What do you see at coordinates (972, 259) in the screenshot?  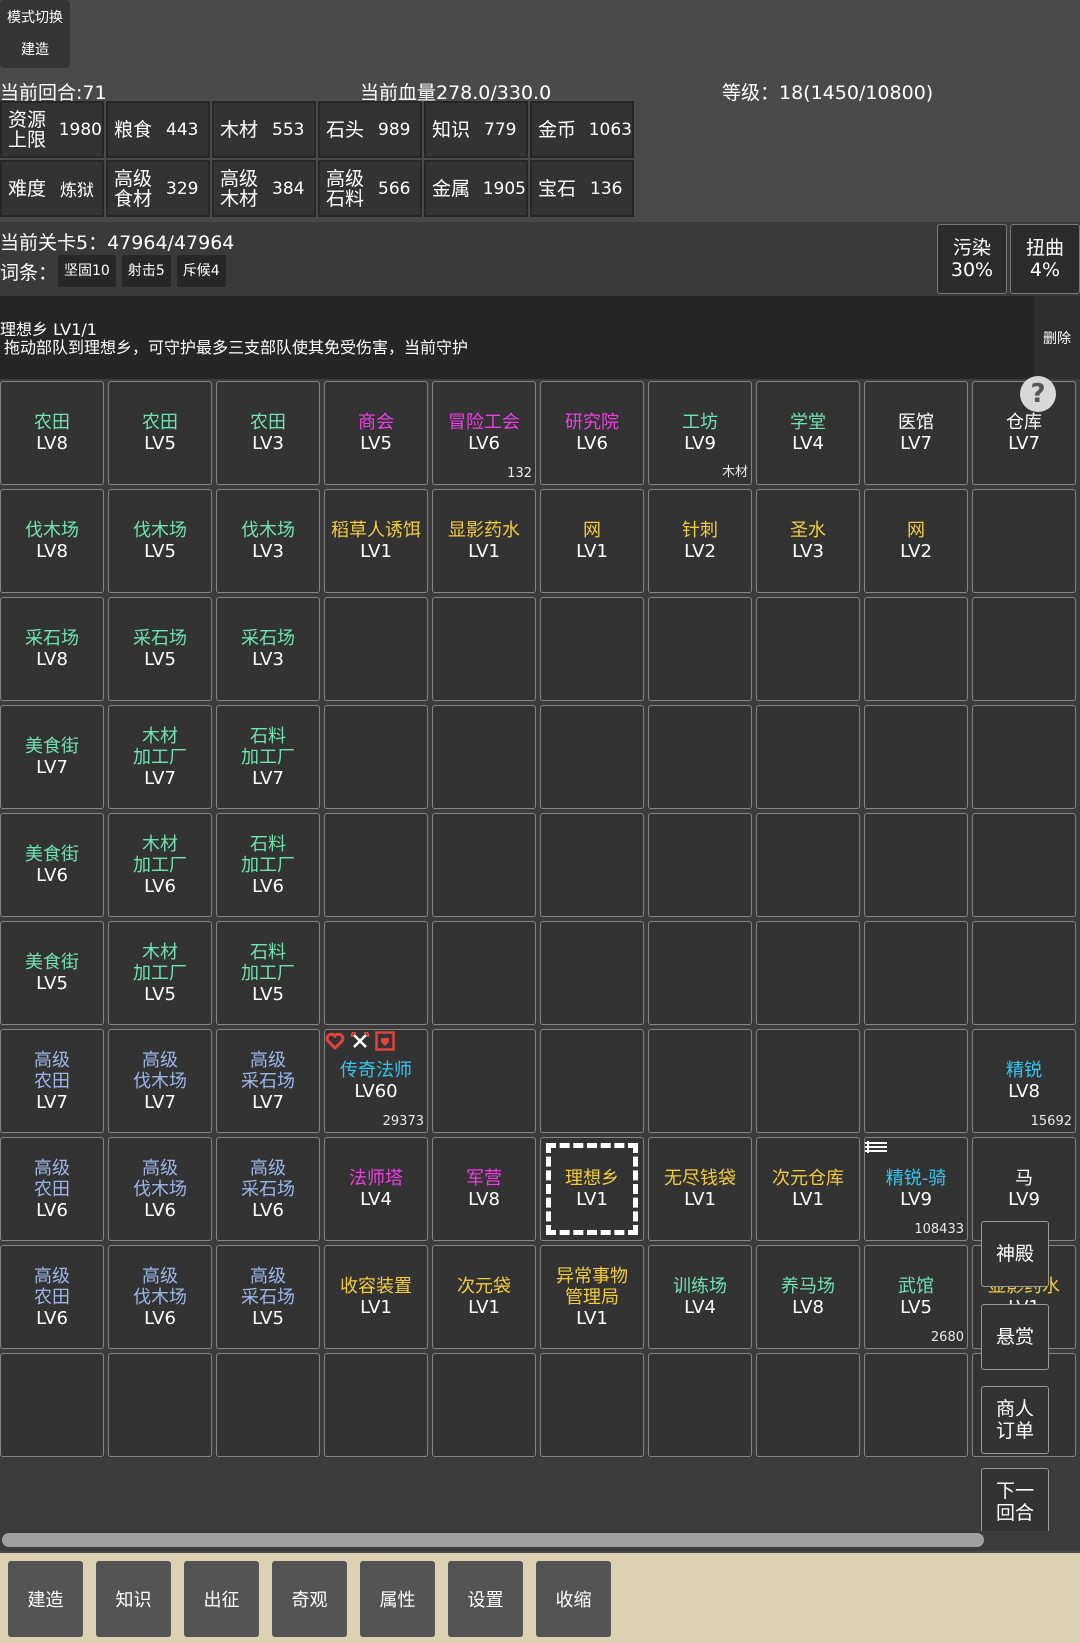 I see `pollution-meter: 污染 30%` at bounding box center [972, 259].